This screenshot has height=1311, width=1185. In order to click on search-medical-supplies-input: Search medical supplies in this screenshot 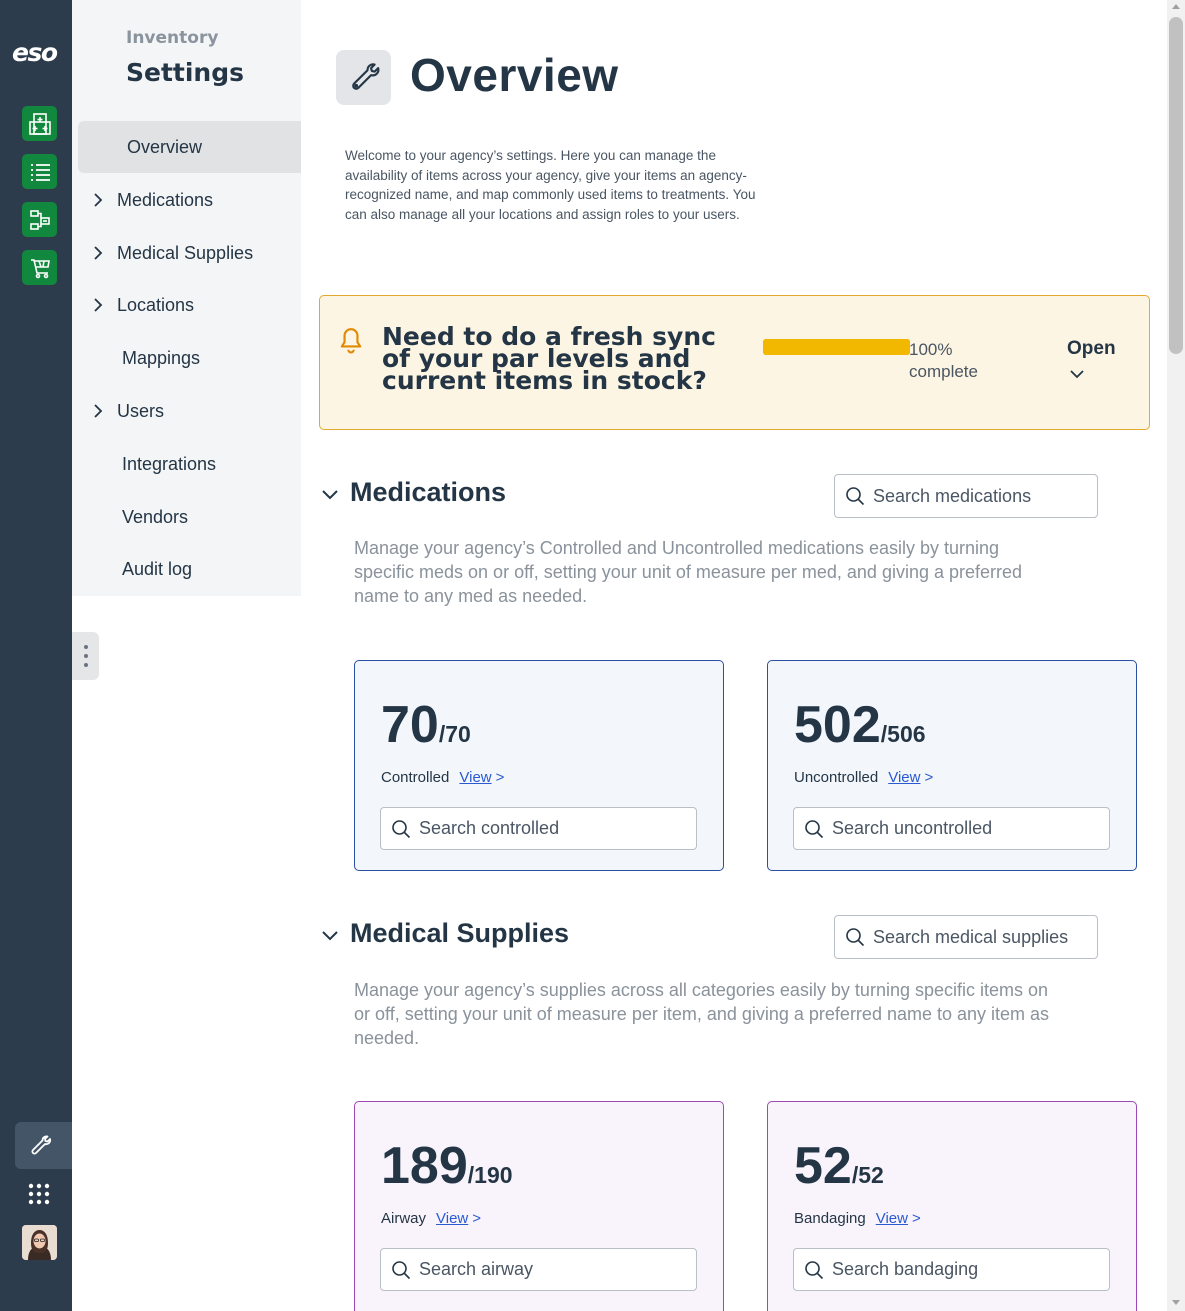, I will do `click(966, 937)`.